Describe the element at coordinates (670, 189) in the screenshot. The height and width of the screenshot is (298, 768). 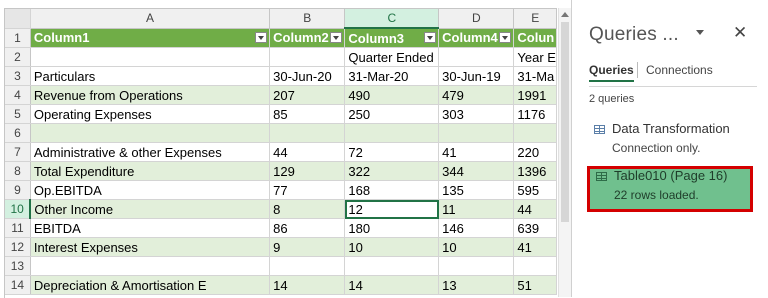
I see `query-item-table010: Table010 (Page 16) 22 rows loaded.` at that location.